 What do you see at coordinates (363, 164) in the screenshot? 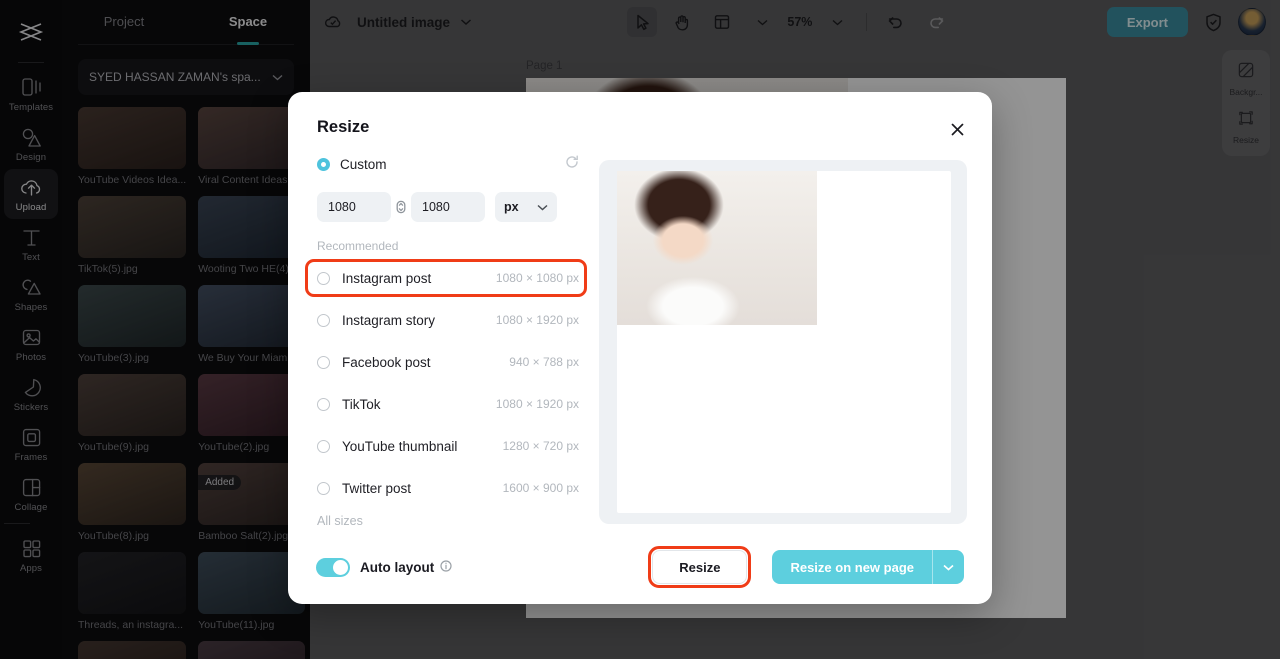
I see `custom-label: Custom` at bounding box center [363, 164].